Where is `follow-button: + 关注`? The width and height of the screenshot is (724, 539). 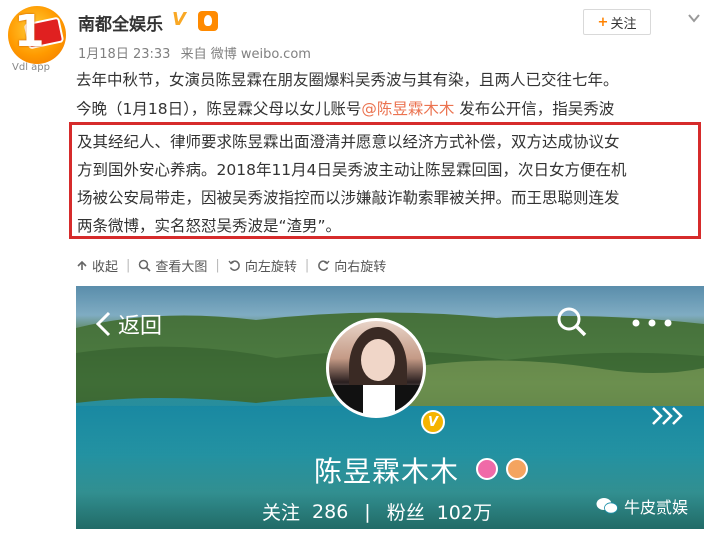
follow-button: + 关注 is located at coordinates (617, 22).